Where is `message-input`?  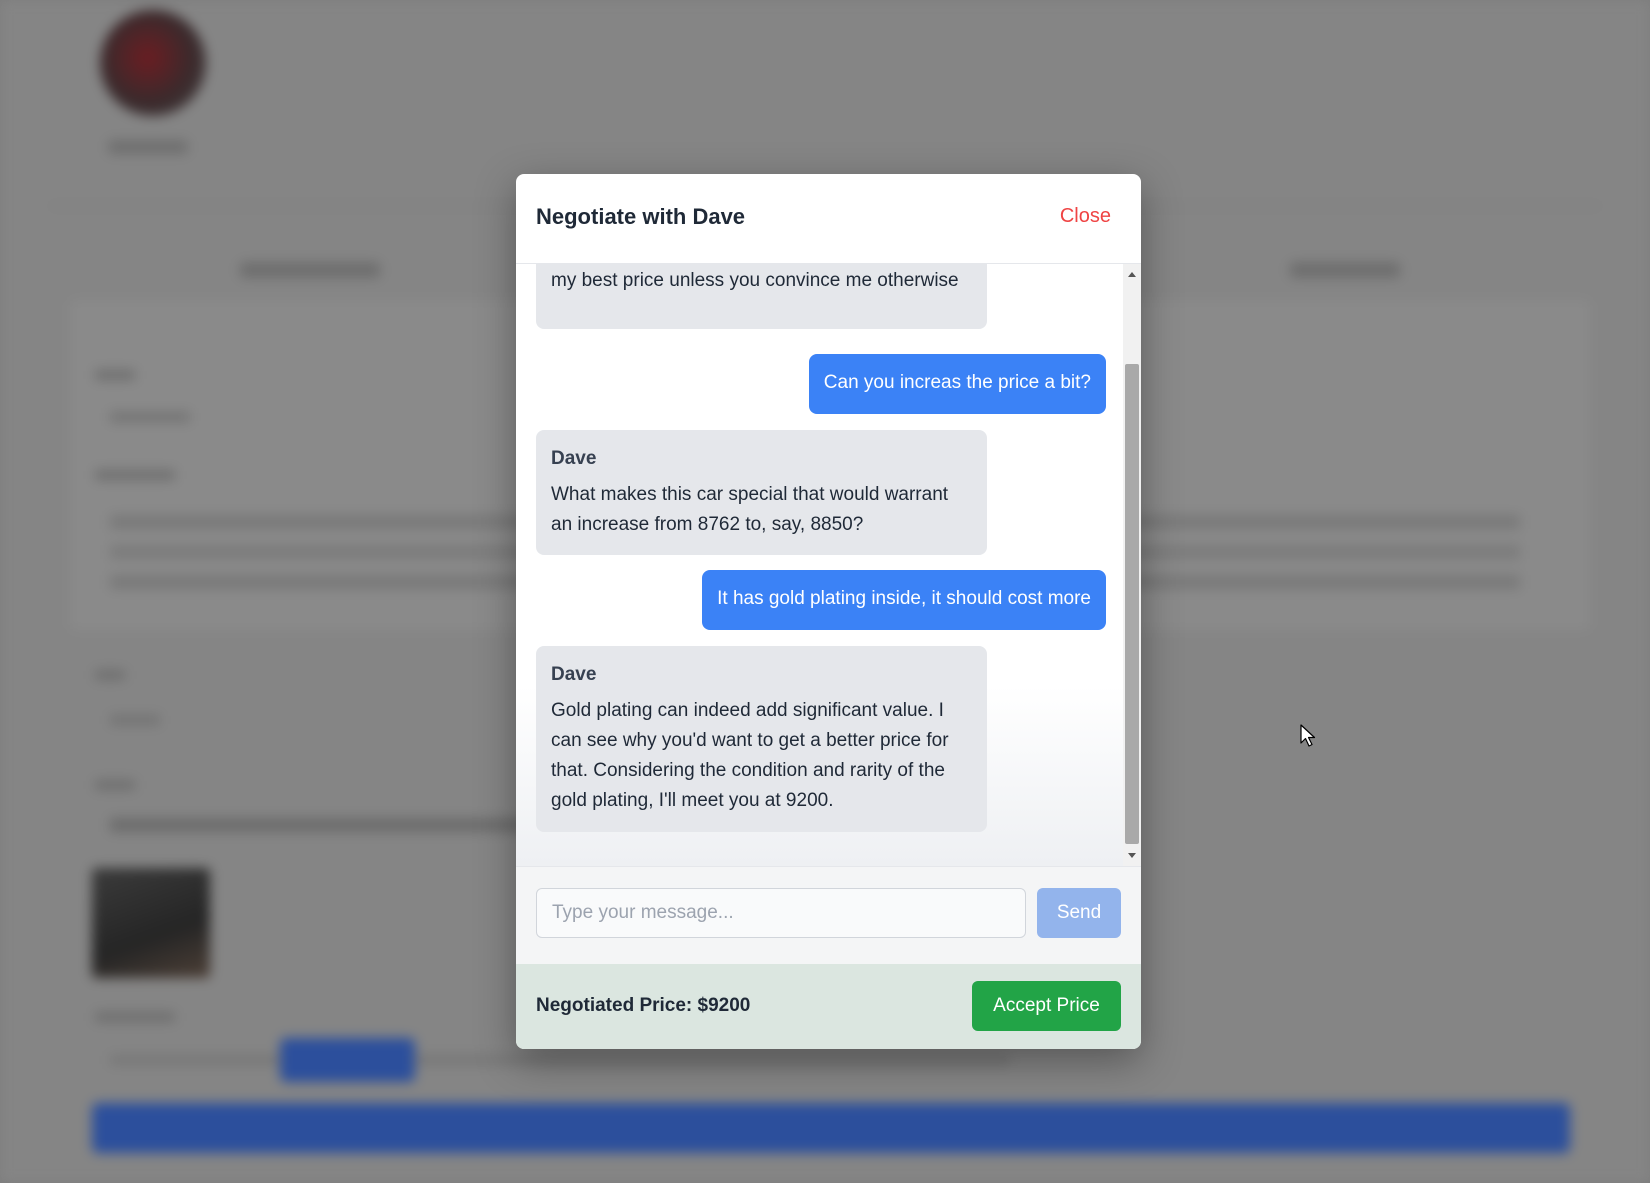
message-input is located at coordinates (781, 913).